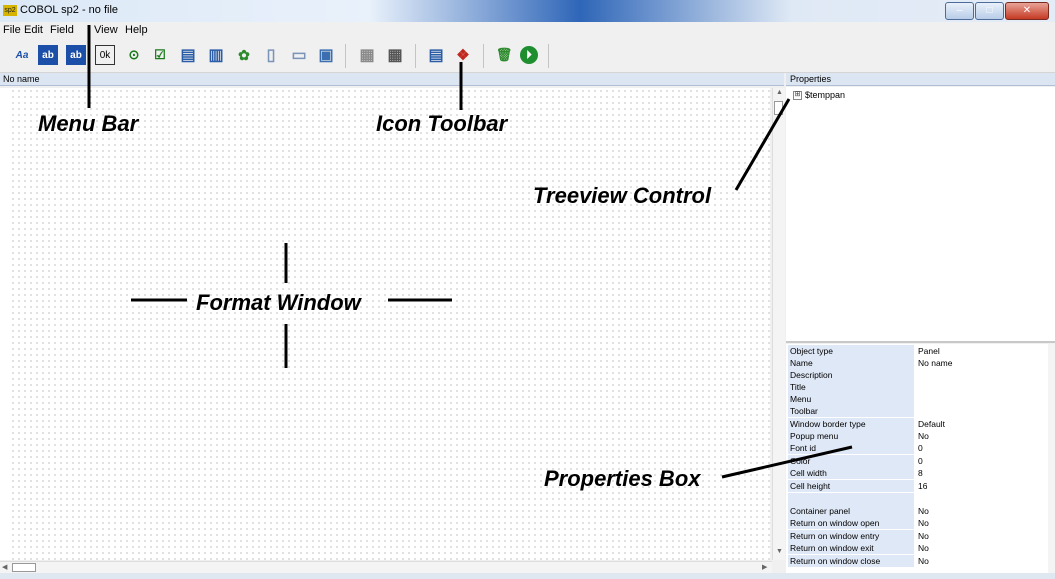  What do you see at coordinates (762, 144) in the screenshot?
I see `treeview-pointer` at bounding box center [762, 144].